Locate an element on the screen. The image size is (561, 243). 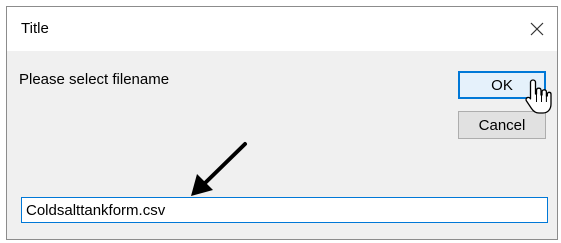
close-icon is located at coordinates (537, 29).